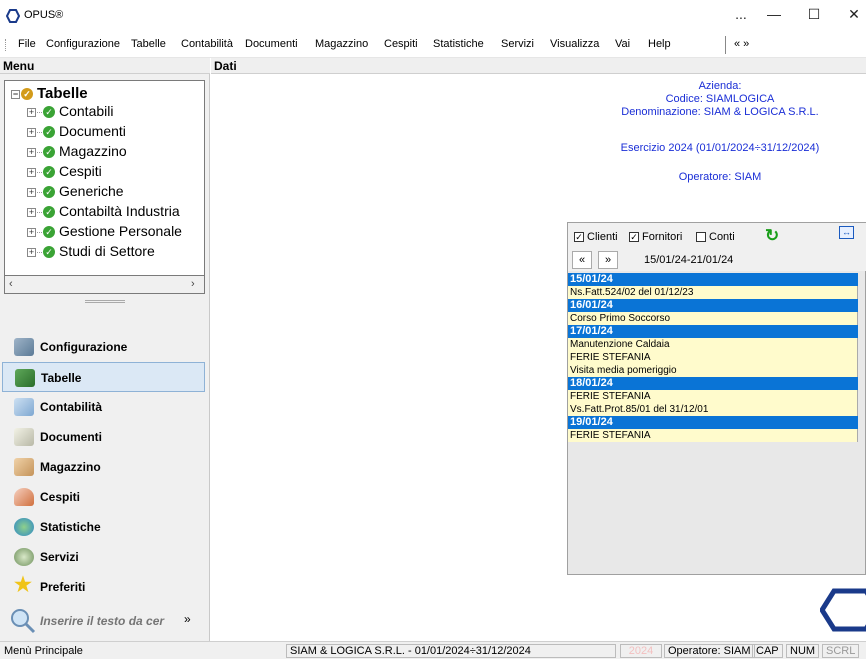 This screenshot has height=659, width=866. What do you see at coordinates (641, 651) in the screenshot?
I see `status-year: 2024` at bounding box center [641, 651].